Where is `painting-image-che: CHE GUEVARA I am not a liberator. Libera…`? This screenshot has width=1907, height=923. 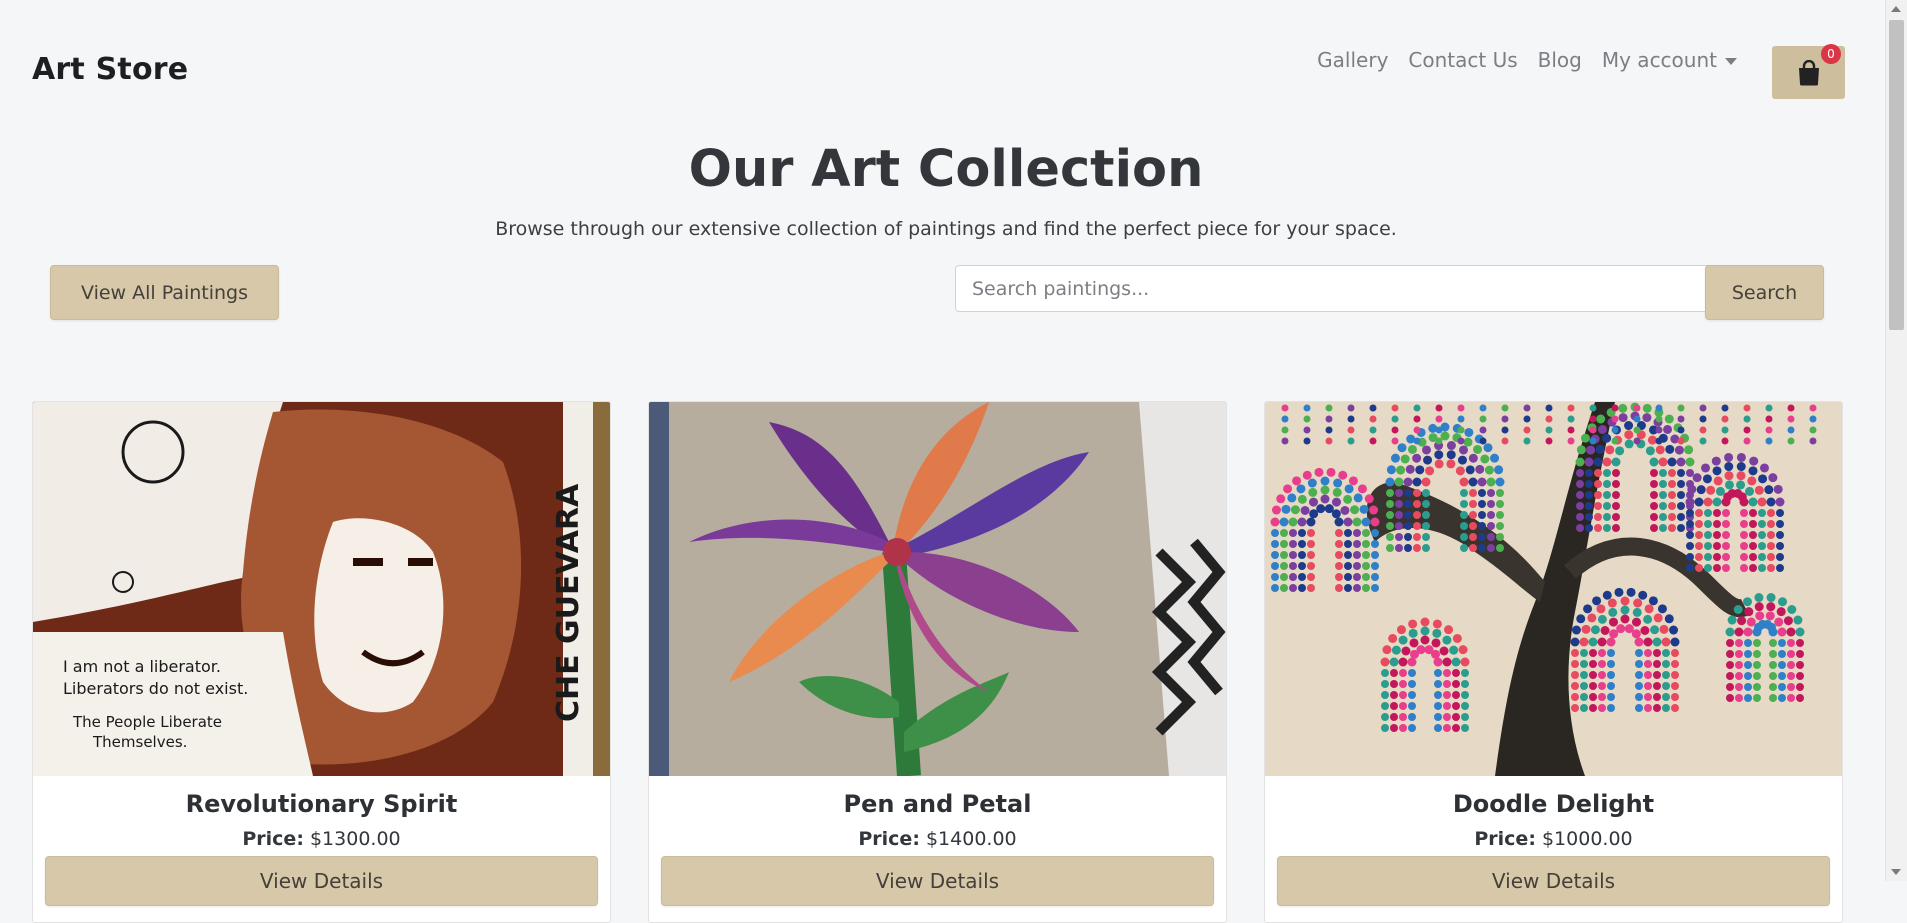
painting-image-che: CHE GUEVARA I am not a liberator. Libera… is located at coordinates (321, 589).